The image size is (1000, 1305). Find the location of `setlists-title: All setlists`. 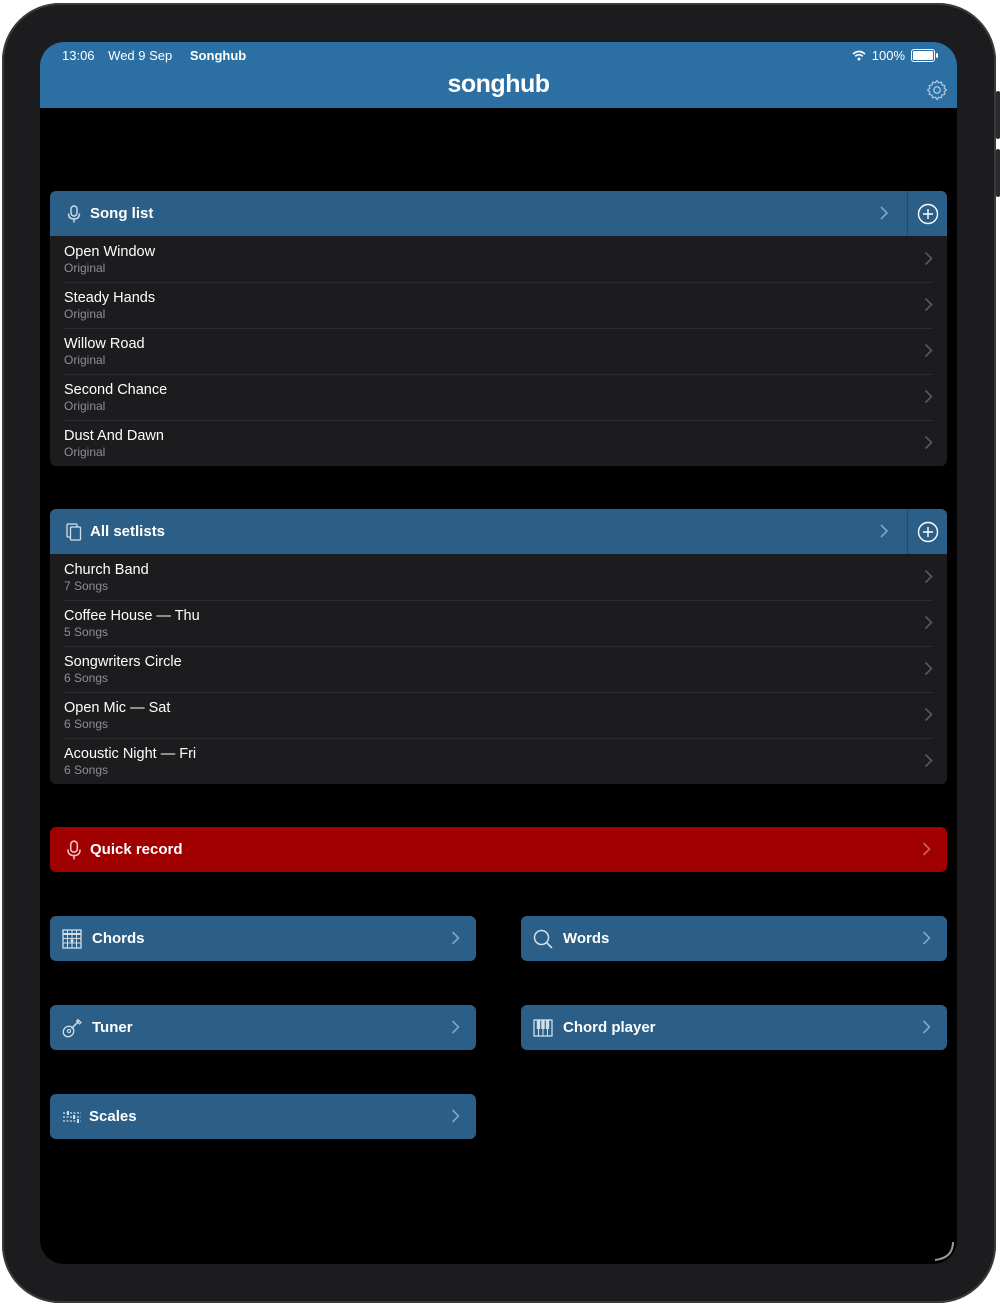

setlists-title: All setlists is located at coordinates (128, 531).